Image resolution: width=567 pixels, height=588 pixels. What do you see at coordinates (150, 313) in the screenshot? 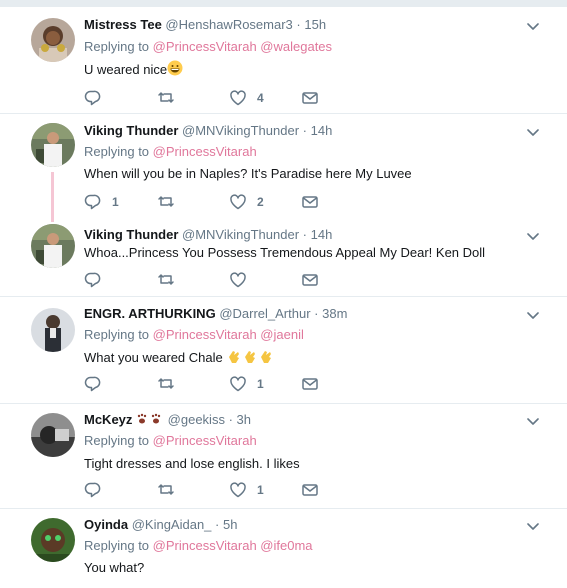
I see `display-name: ENGR. ARTHURKING` at bounding box center [150, 313].